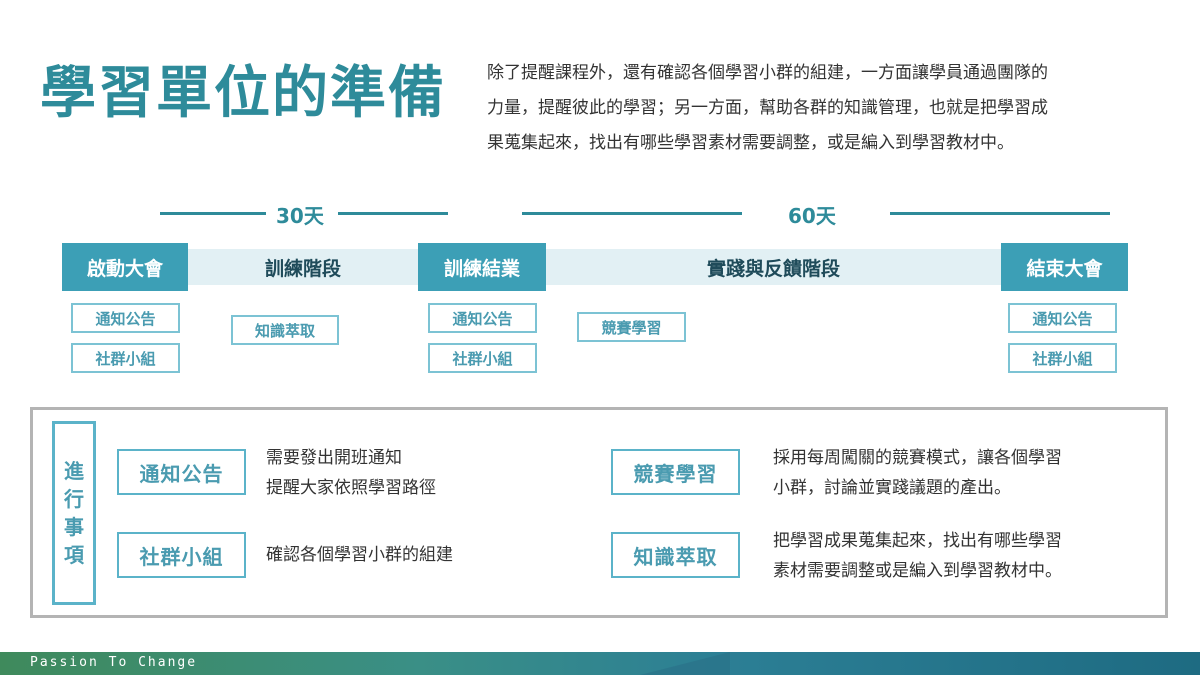  I want to click on stage-closing: 結束大會, so click(1064, 267).